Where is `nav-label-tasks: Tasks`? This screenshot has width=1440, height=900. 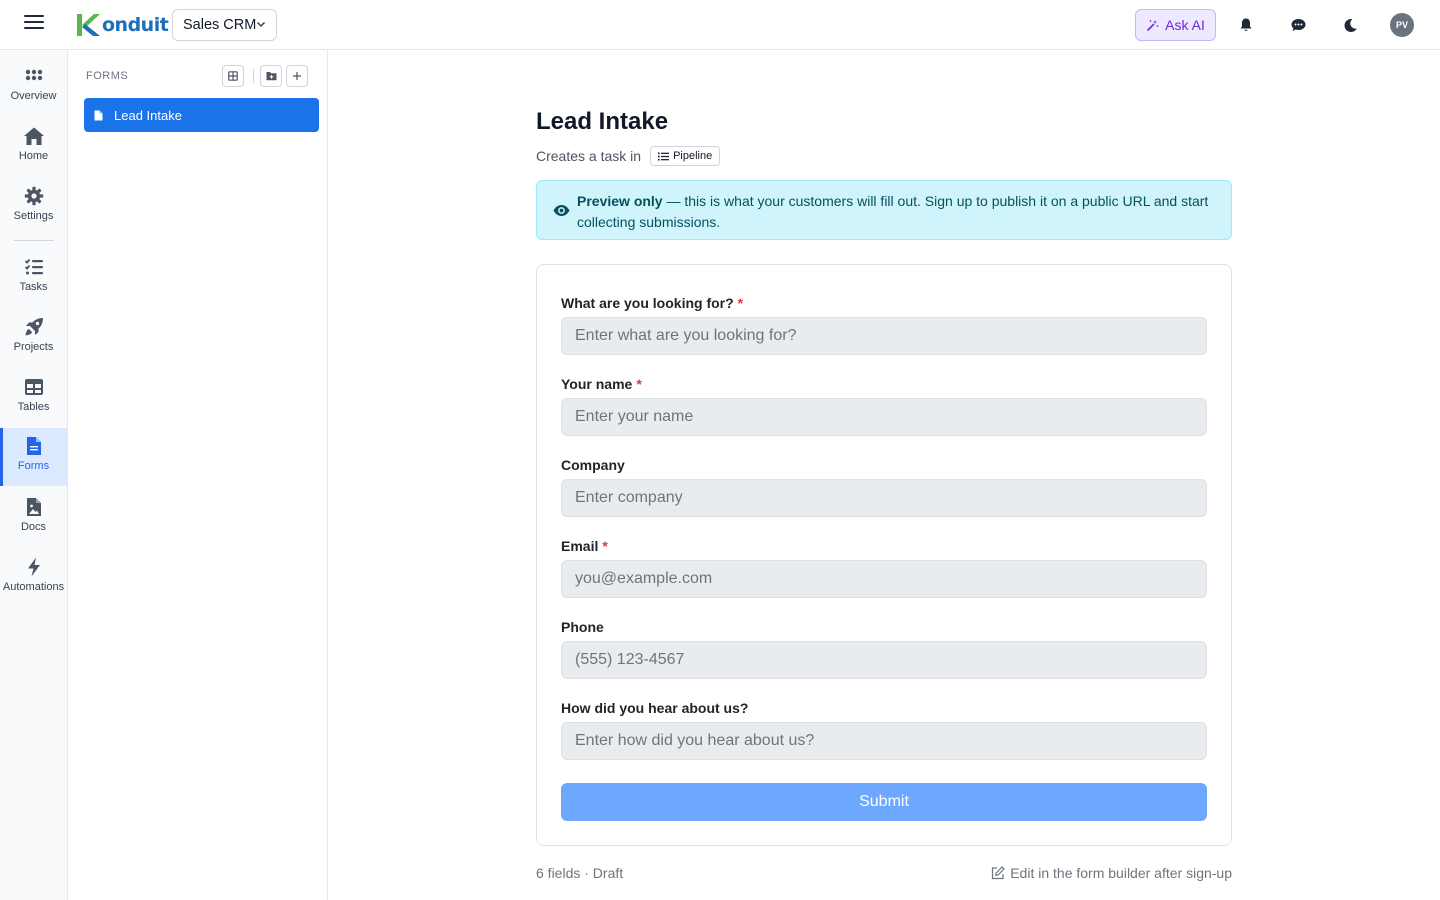 nav-label-tasks: Tasks is located at coordinates (33, 287).